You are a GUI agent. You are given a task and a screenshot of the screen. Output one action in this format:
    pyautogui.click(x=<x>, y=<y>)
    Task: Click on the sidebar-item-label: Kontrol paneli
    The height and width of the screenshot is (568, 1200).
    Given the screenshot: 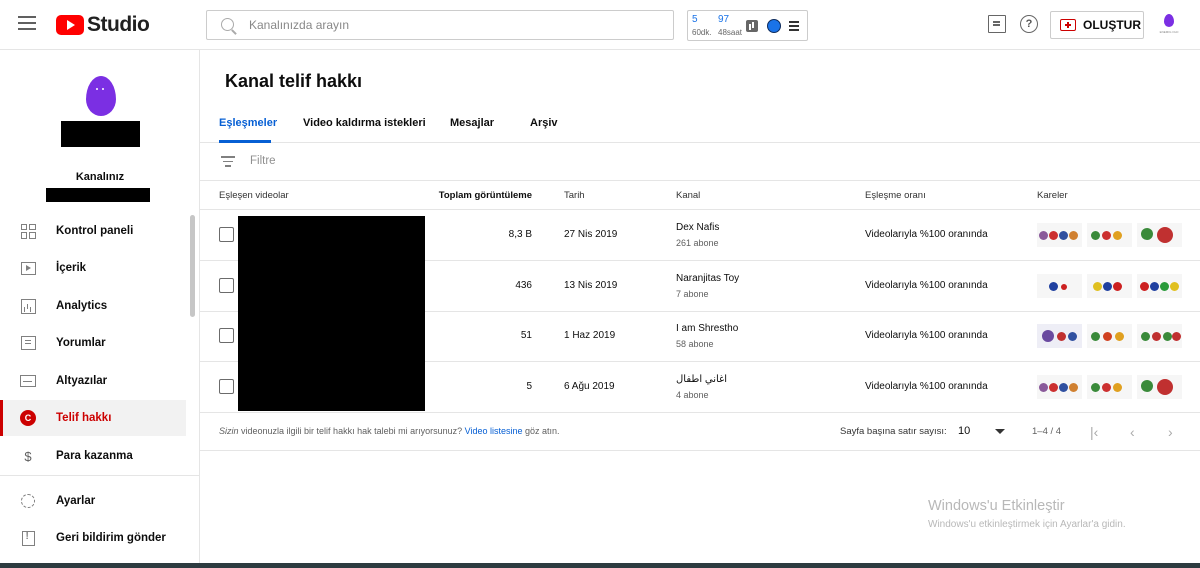 What is the action you would take?
    pyautogui.click(x=95, y=231)
    